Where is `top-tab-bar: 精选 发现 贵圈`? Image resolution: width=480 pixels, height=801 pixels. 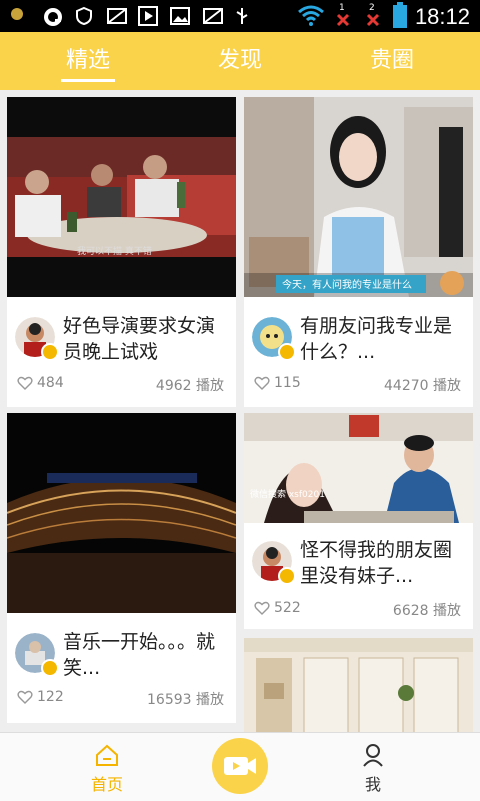
top-tab-bar: 精选 发现 贵圈 is located at coordinates (240, 61).